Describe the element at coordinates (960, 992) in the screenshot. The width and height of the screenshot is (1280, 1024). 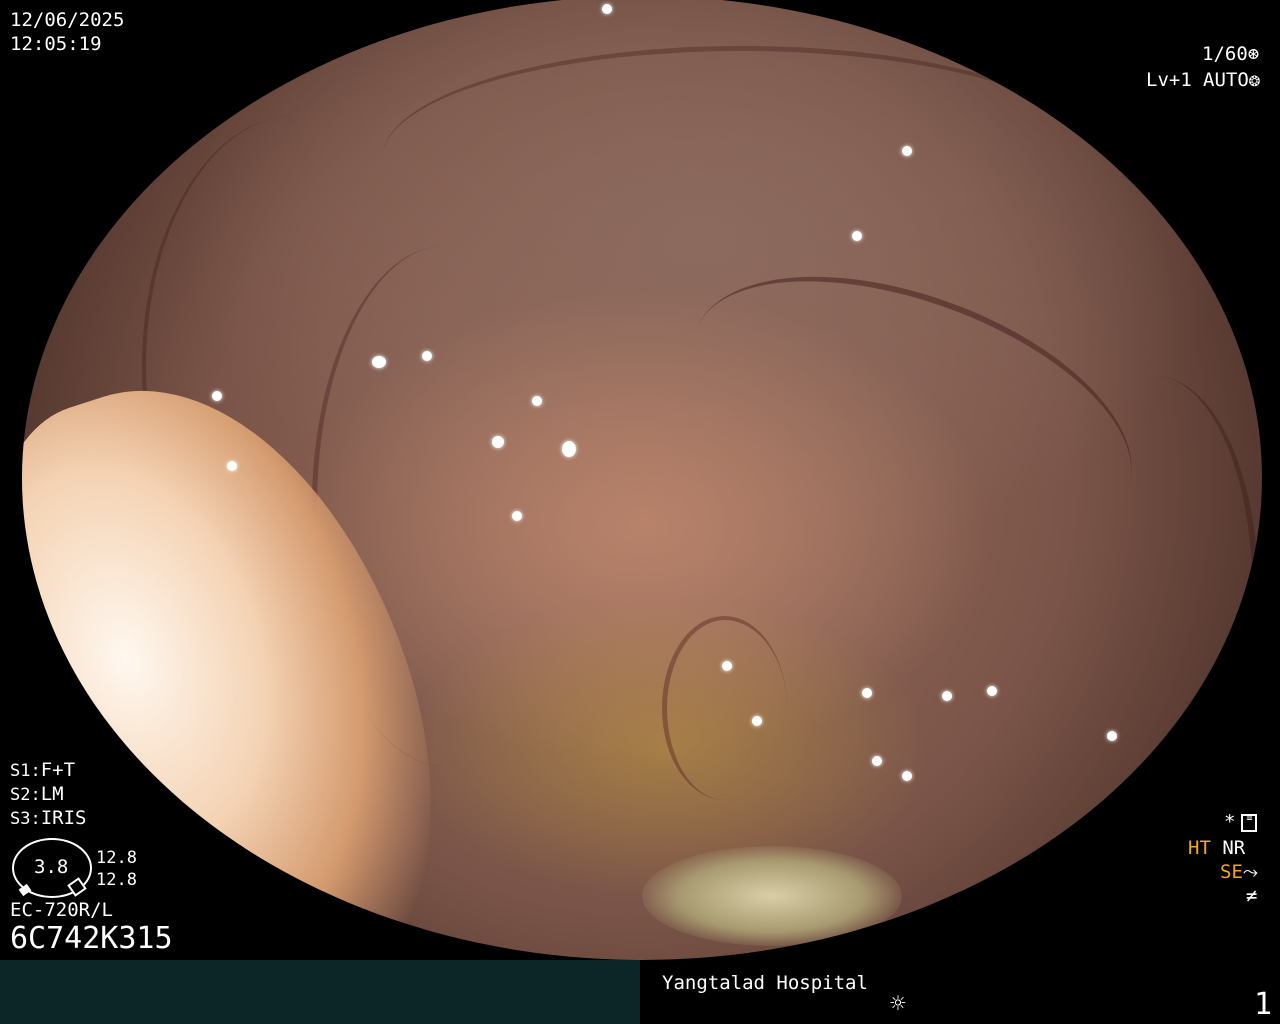
I see `footer-panel: Yangtalad Hospital ☼ 1` at that location.